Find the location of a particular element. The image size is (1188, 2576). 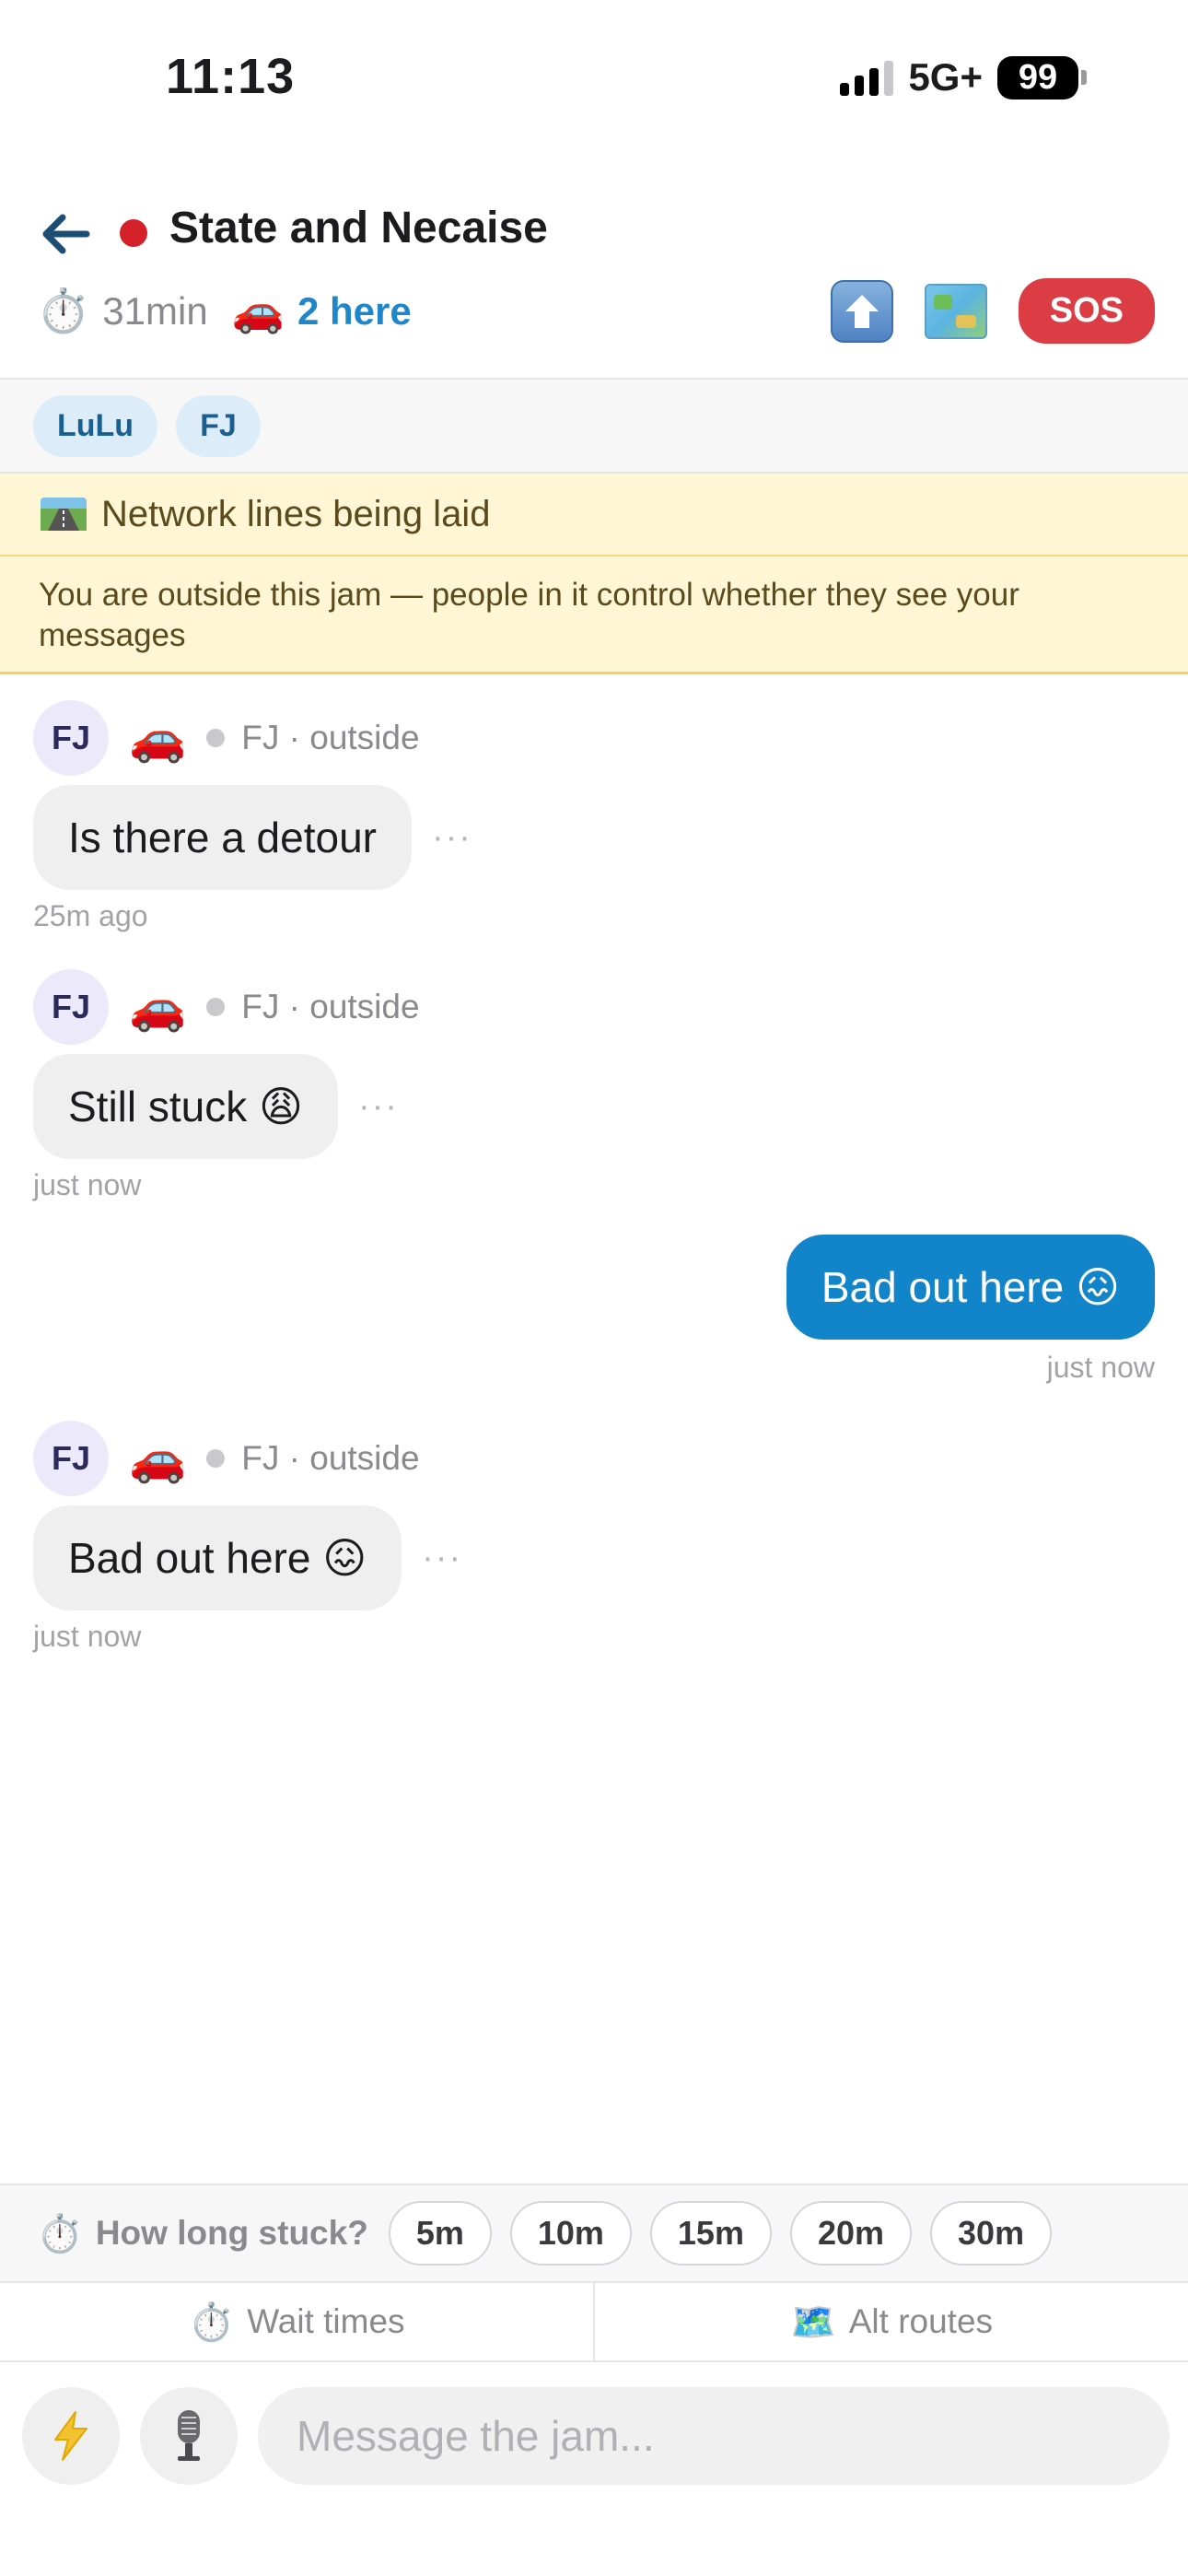

lightning-button is located at coordinates (71, 2436).